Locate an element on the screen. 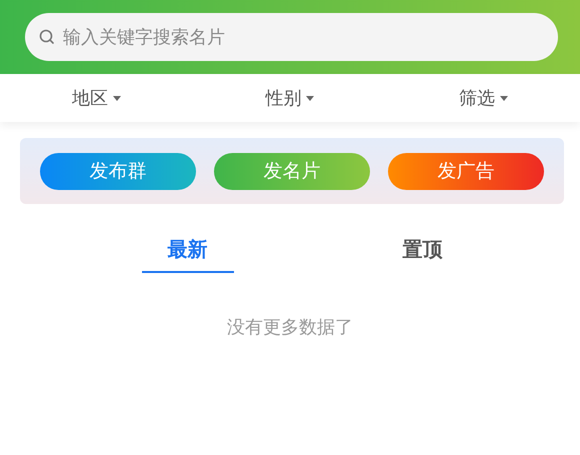  search-field: 输入关键字搜索名片 is located at coordinates (291, 37).